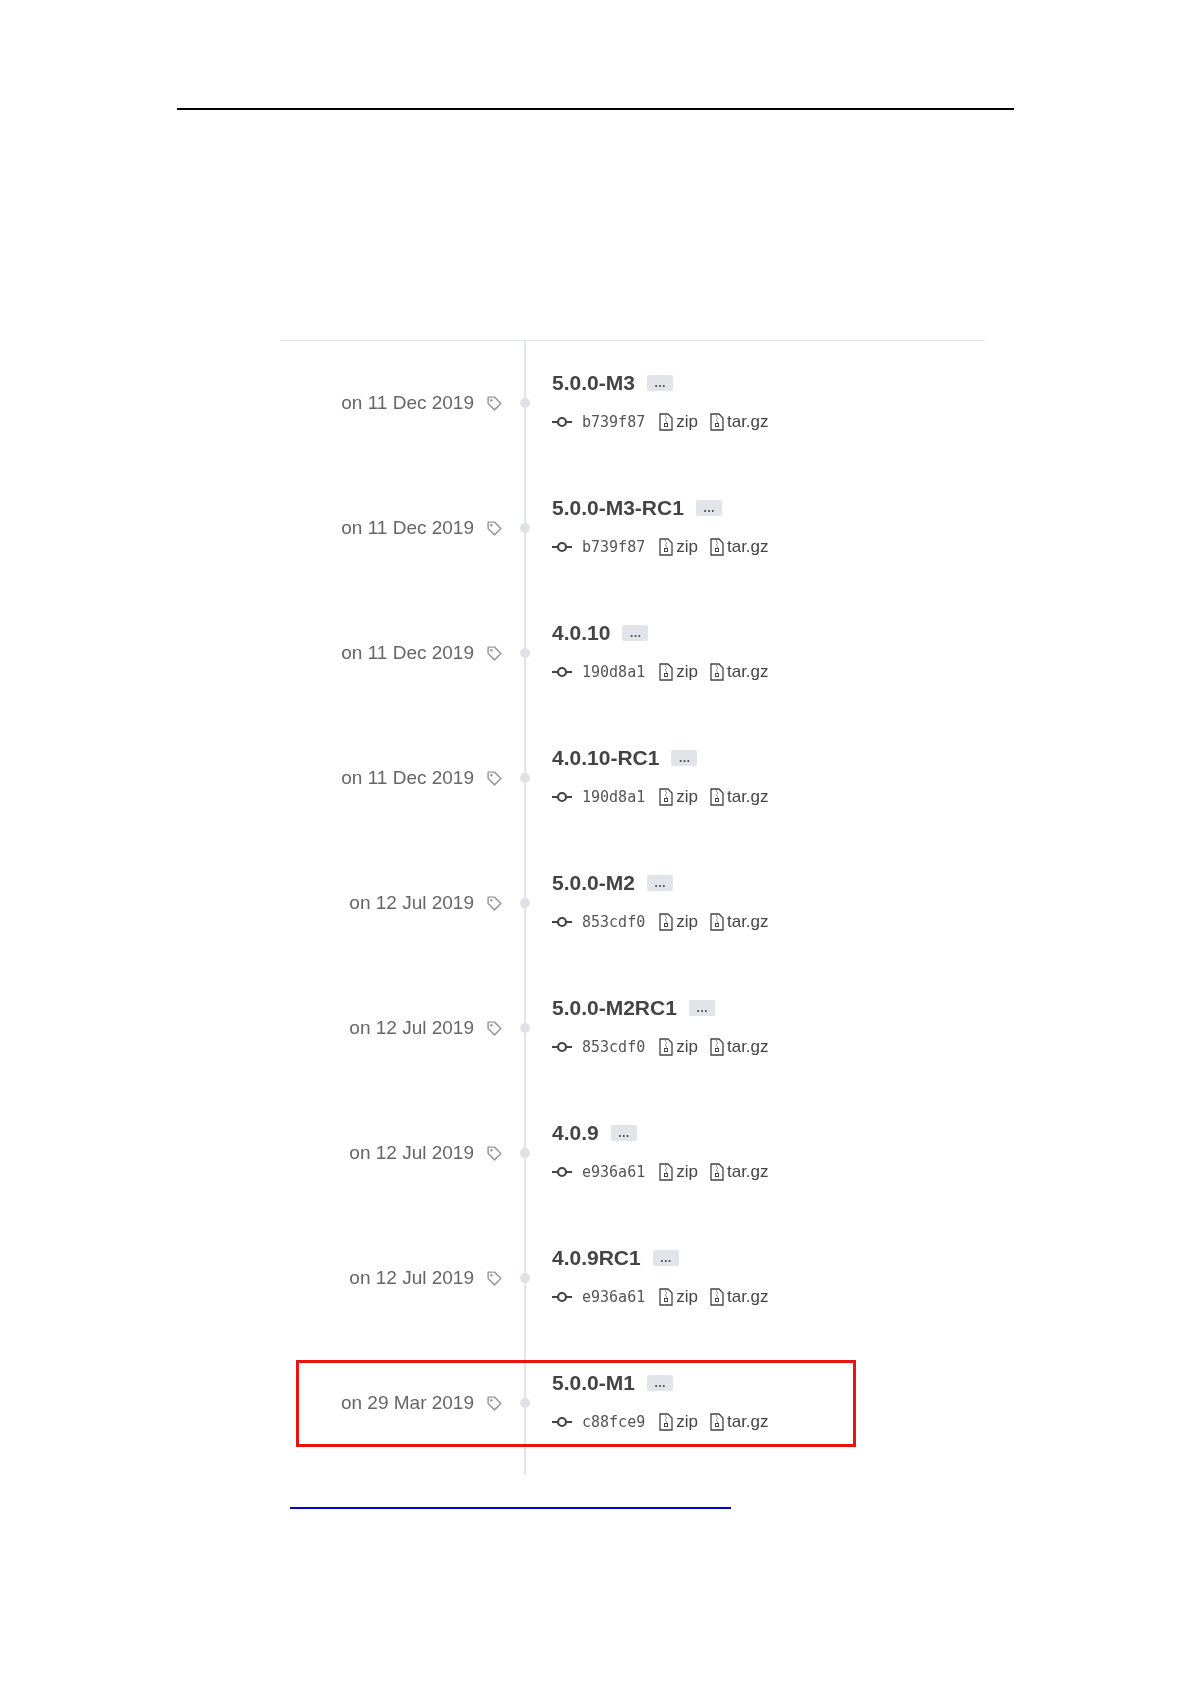 The width and height of the screenshot is (1192, 1685). Describe the element at coordinates (596, 1258) in the screenshot. I see `tag-name-link: 4.0.9RC1` at that location.